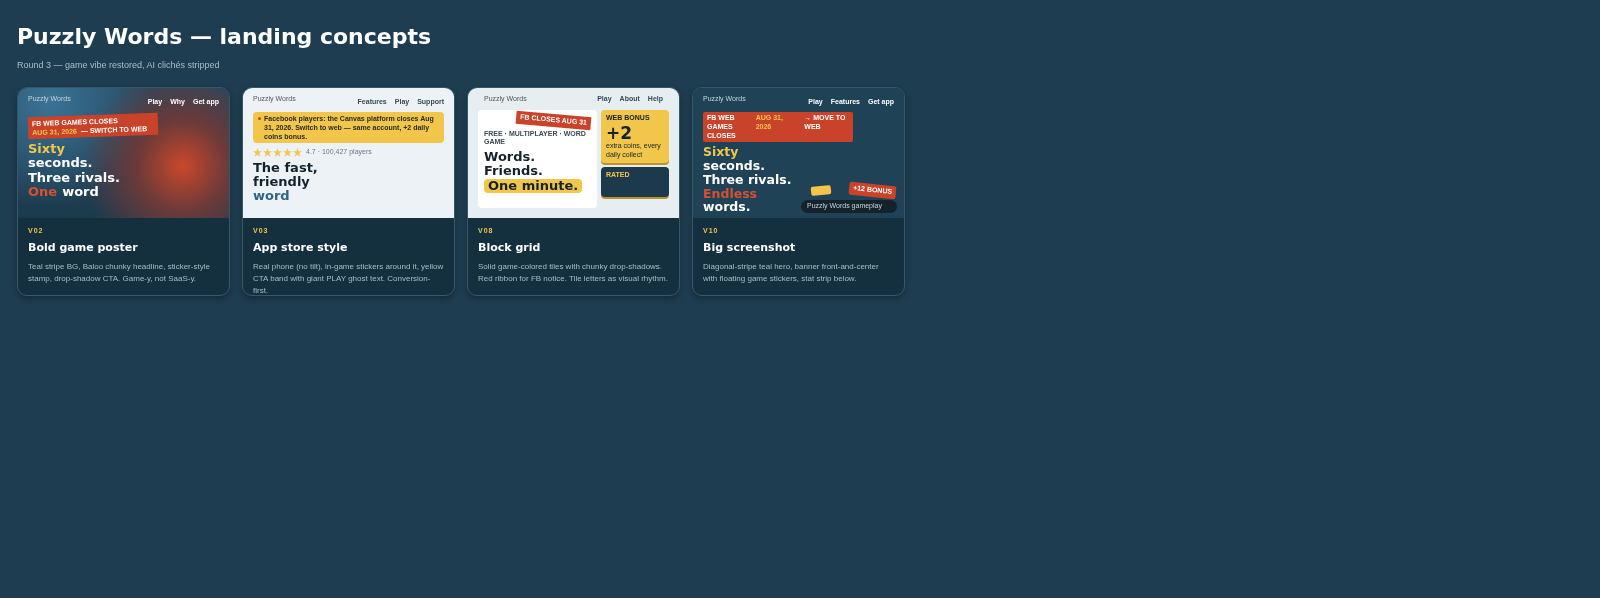 The height and width of the screenshot is (598, 1600). Describe the element at coordinates (83, 248) in the screenshot. I see `card-title: Bold game poster` at that location.